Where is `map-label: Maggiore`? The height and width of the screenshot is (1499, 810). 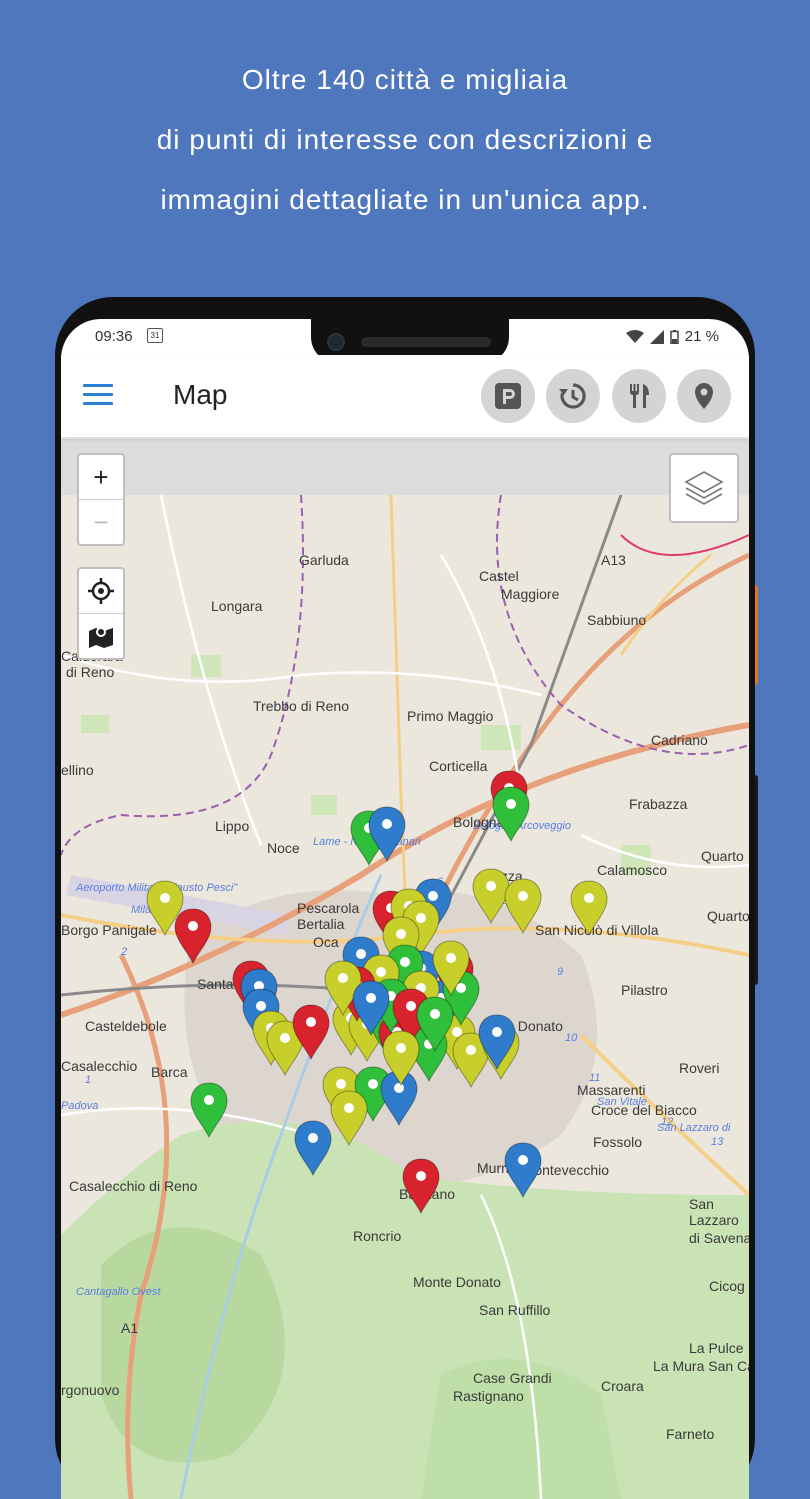 map-label: Maggiore is located at coordinates (530, 594).